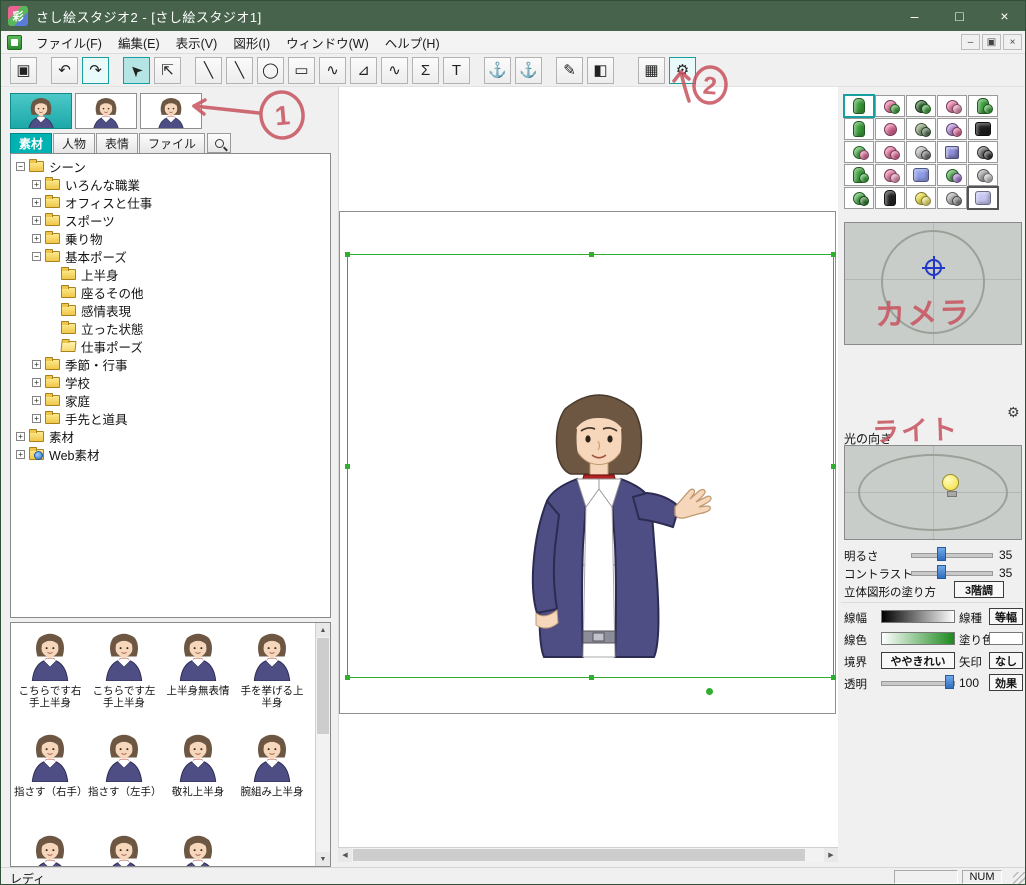 Image resolution: width=1026 pixels, height=885 pixels. What do you see at coordinates (831, 855) in the screenshot?
I see `scroll-right-icon: ▶` at bounding box center [831, 855].